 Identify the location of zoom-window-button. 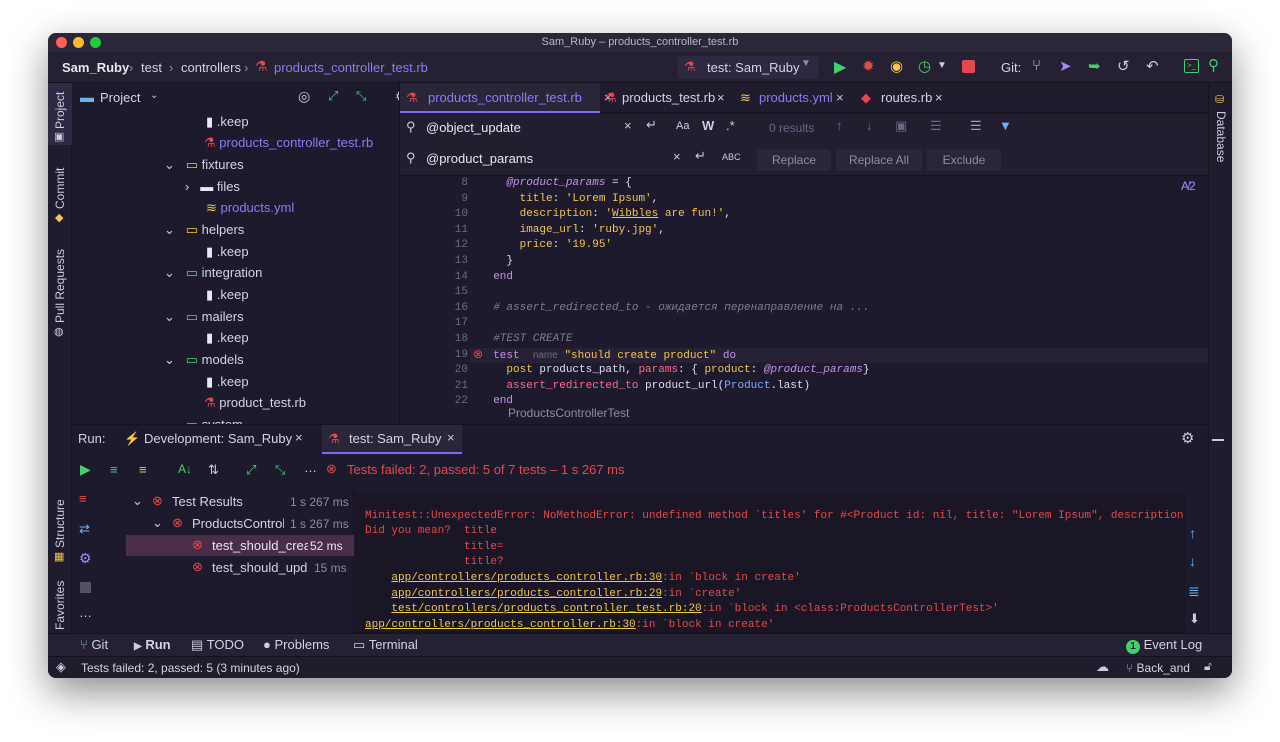
(95, 42).